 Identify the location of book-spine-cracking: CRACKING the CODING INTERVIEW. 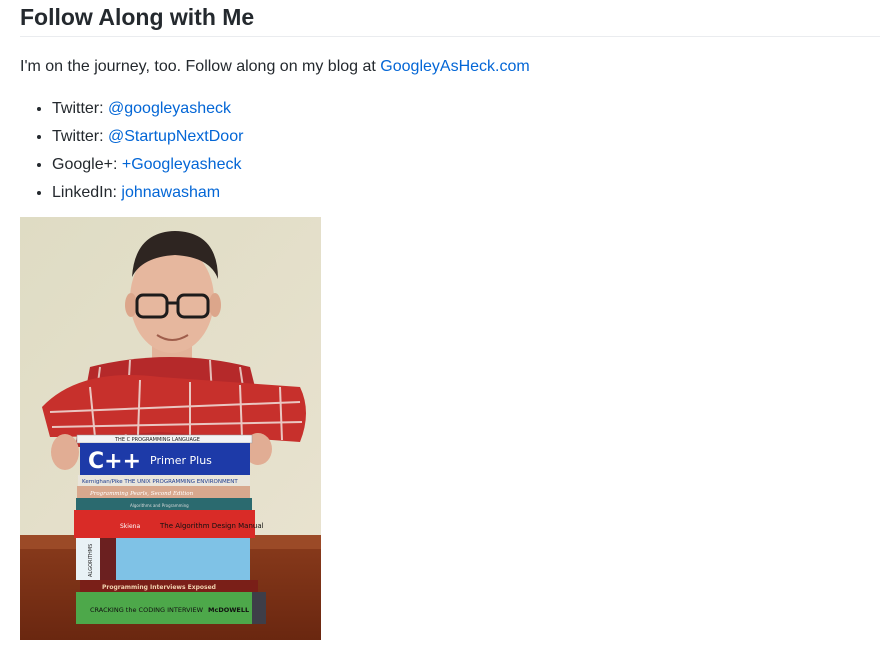
(147, 610).